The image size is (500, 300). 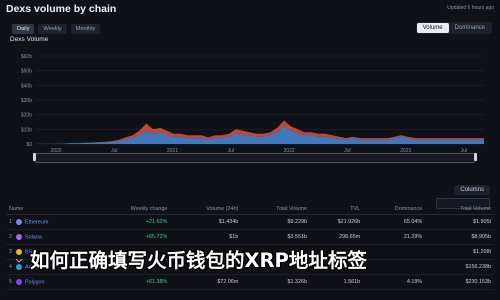 What do you see at coordinates (394, 237) in the screenshot?
I see `table-cell: 21.29%` at bounding box center [394, 237].